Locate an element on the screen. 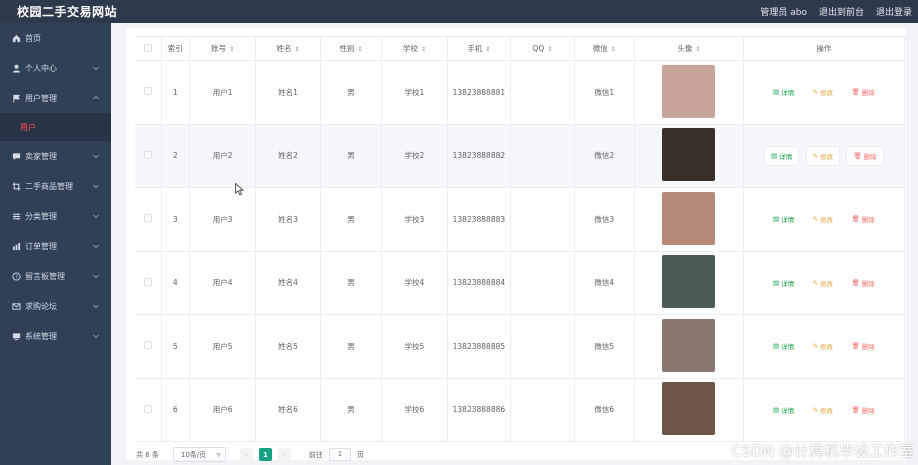 Image resolution: width=918 pixels, height=465 pixels. sidebar-subitem-users: 用户 is located at coordinates (55, 127).